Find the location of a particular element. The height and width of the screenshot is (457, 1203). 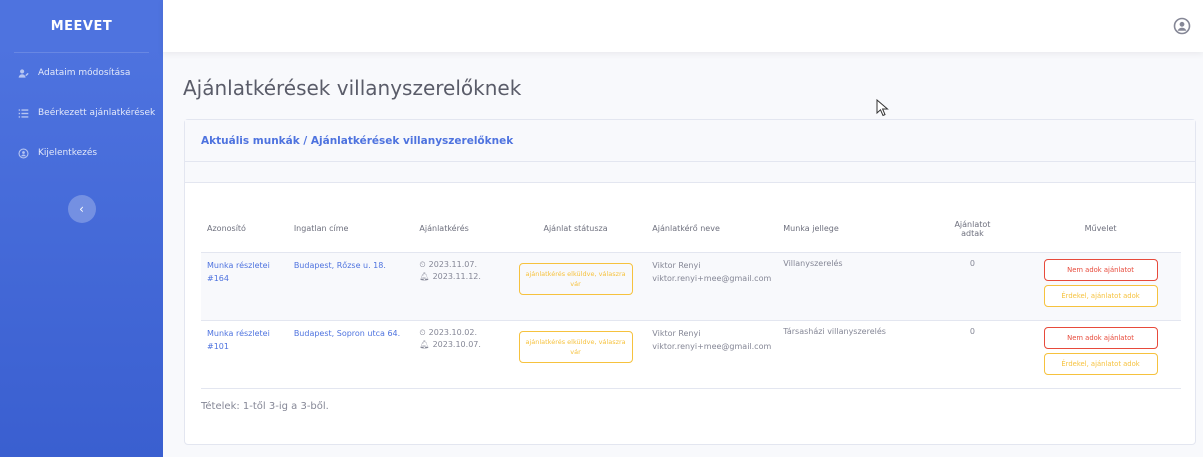

date-created: ⏲ 2023.10.02. is located at coordinates (458, 333).